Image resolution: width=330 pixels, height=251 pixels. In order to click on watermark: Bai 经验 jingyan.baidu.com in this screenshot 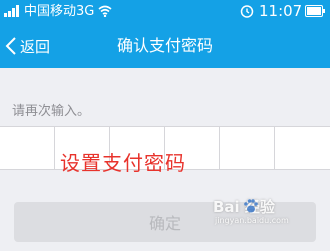, I will do `click(270, 209)`.